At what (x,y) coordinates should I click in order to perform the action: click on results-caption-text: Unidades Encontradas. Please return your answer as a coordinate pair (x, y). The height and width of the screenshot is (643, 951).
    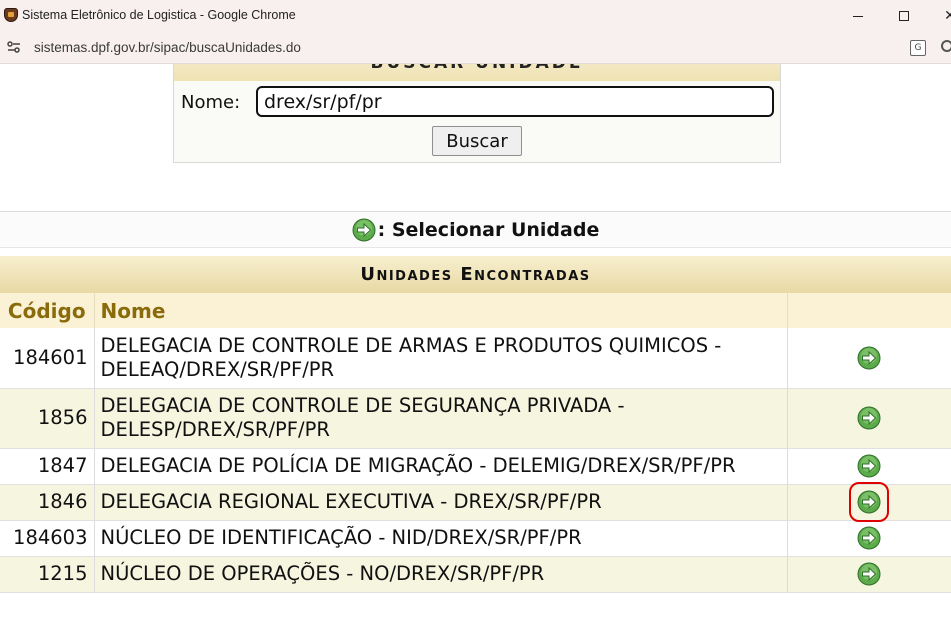
    Looking at the image, I should click on (475, 274).